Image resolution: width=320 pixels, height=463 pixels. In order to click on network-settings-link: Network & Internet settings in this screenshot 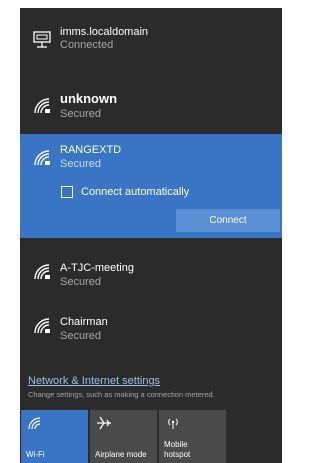, I will do `click(94, 381)`.